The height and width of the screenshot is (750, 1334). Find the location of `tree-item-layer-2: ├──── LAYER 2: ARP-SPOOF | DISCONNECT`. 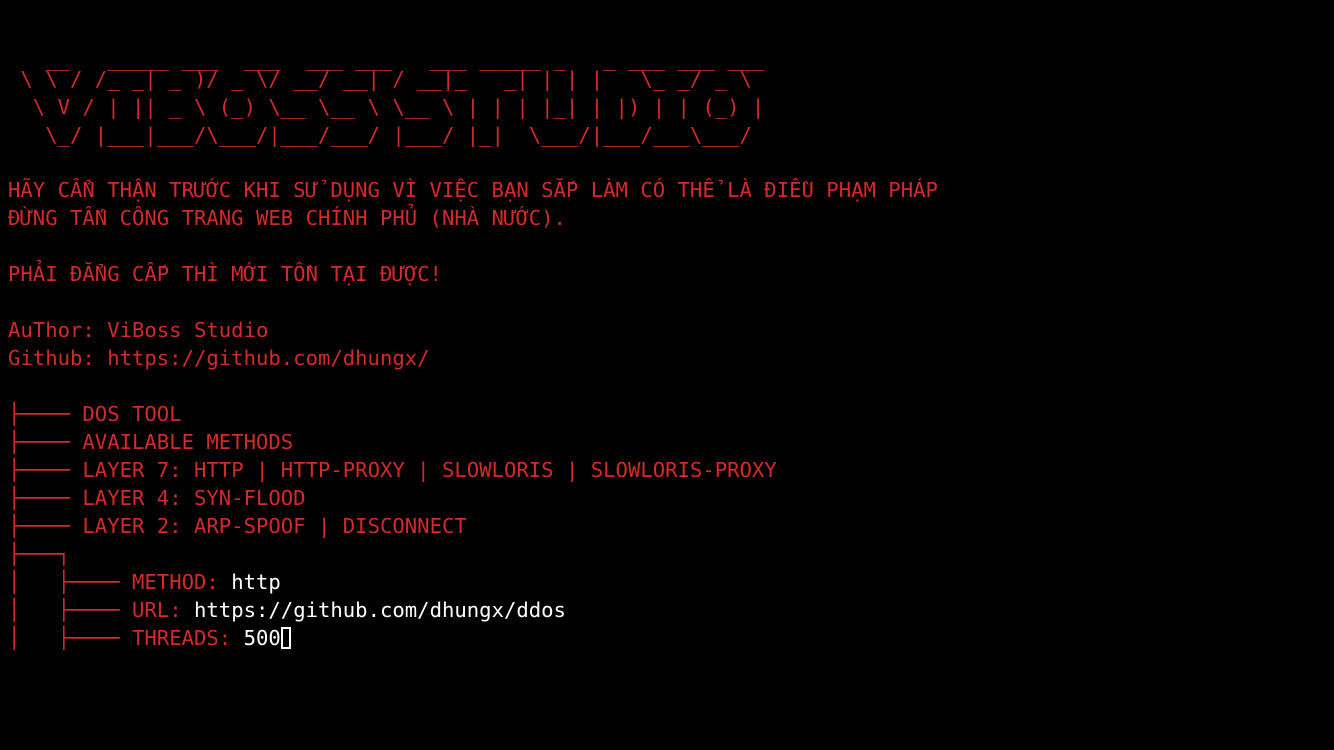

tree-item-layer-2: ├──── LAYER 2: ARP-SPOOF | DISCONNECT is located at coordinates (237, 526).